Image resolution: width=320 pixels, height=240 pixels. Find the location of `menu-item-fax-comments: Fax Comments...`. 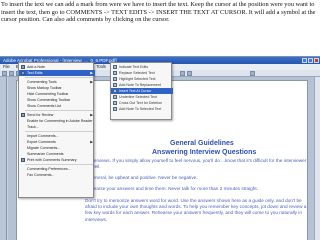

menu-item-fax-comments: Fax Comments... is located at coordinates (57, 175).